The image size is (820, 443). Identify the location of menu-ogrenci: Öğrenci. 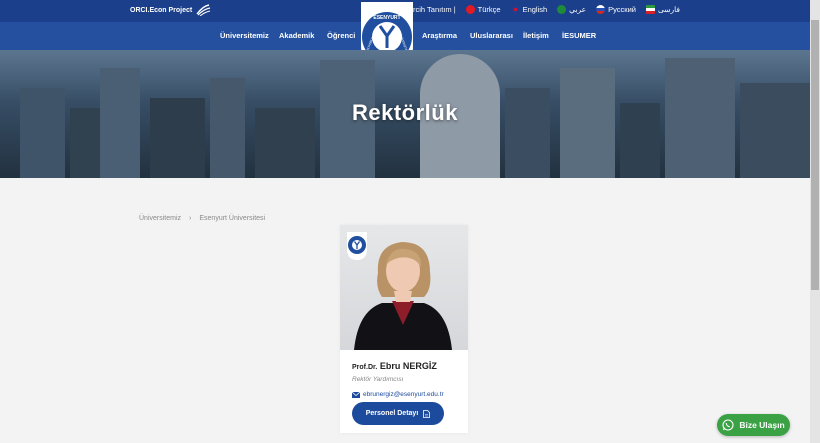
(341, 35).